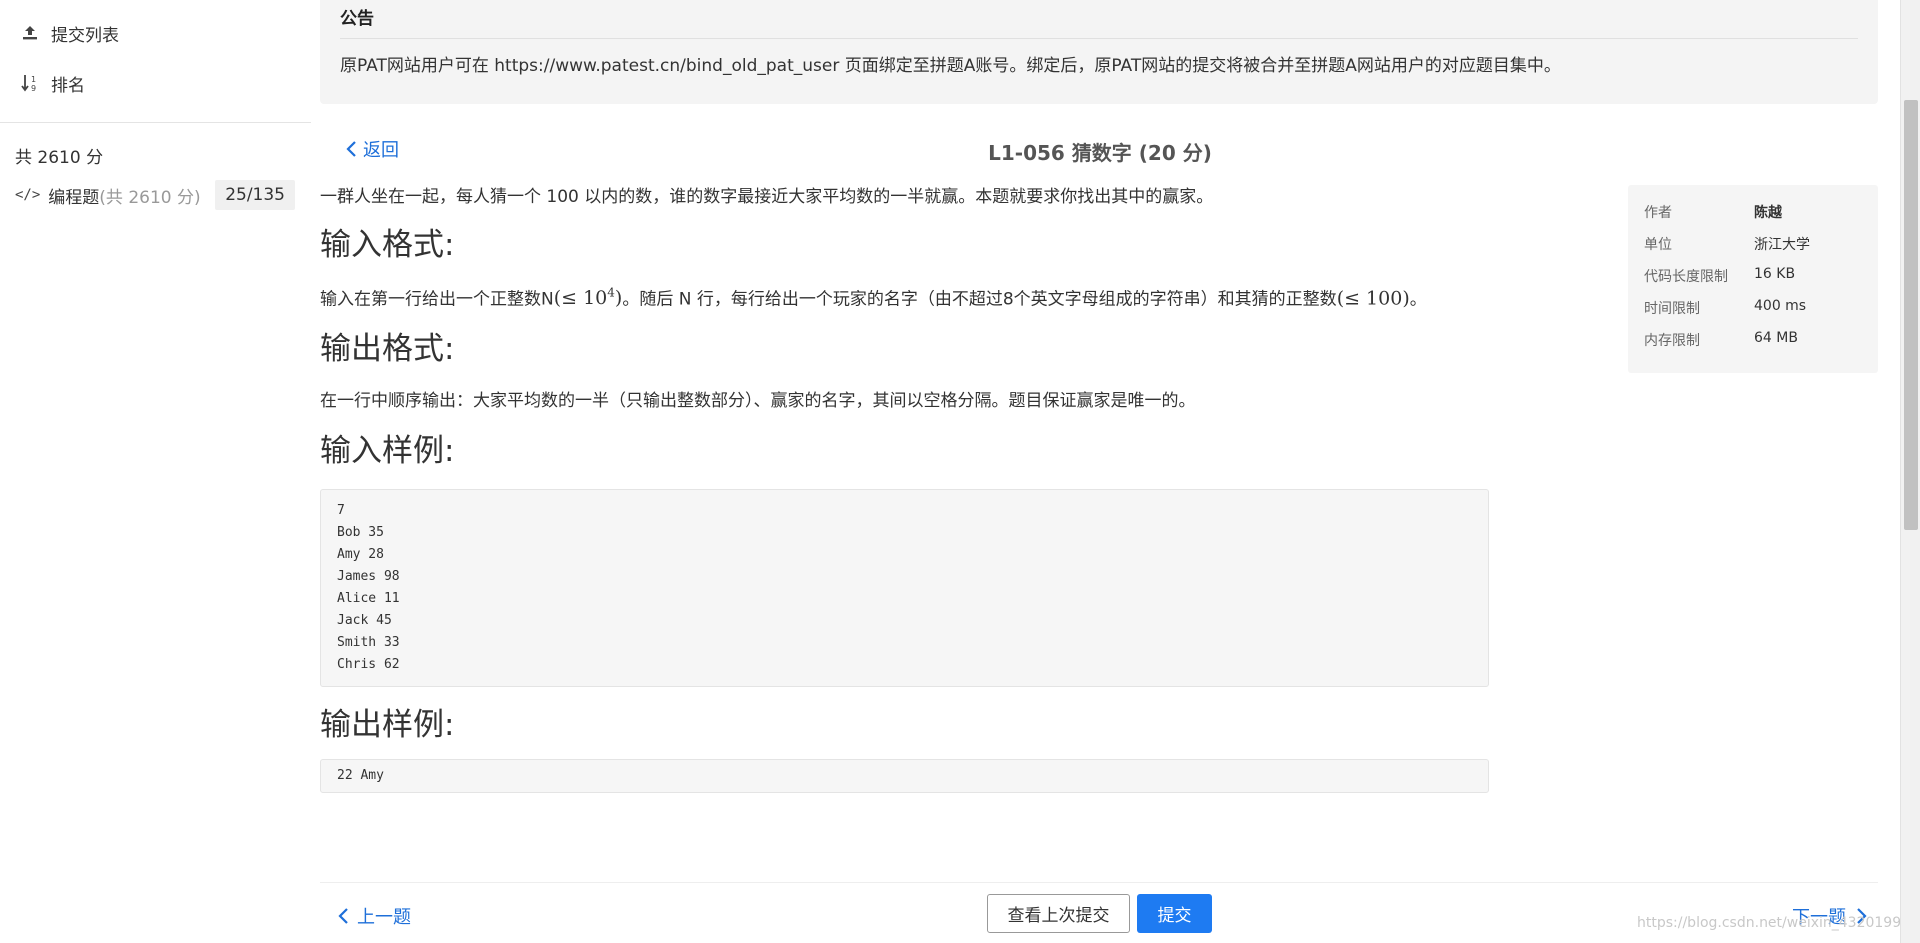 This screenshot has width=1920, height=943. I want to click on info-row-author: 作者 陈越, so click(1713, 212).